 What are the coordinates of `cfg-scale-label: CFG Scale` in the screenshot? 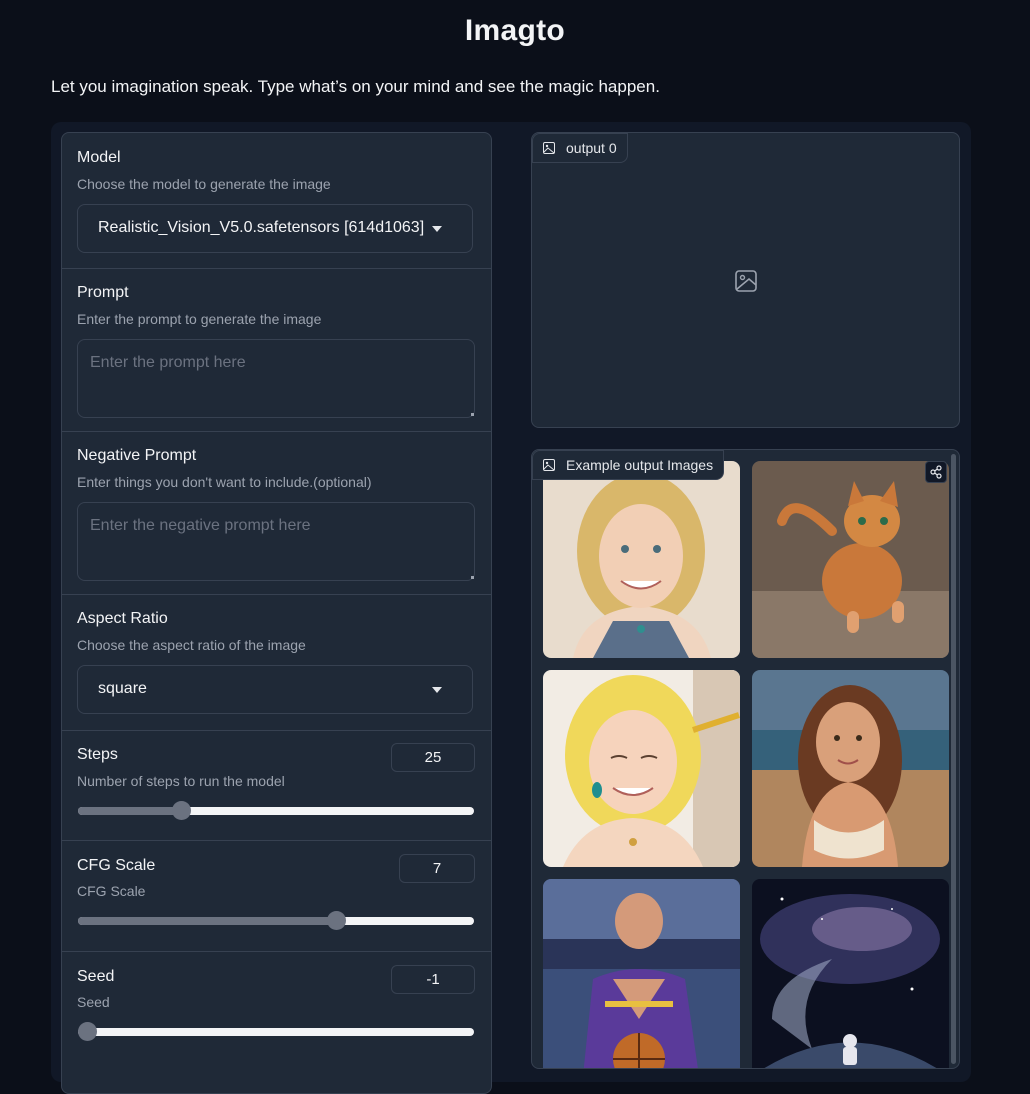 It's located at (116, 865).